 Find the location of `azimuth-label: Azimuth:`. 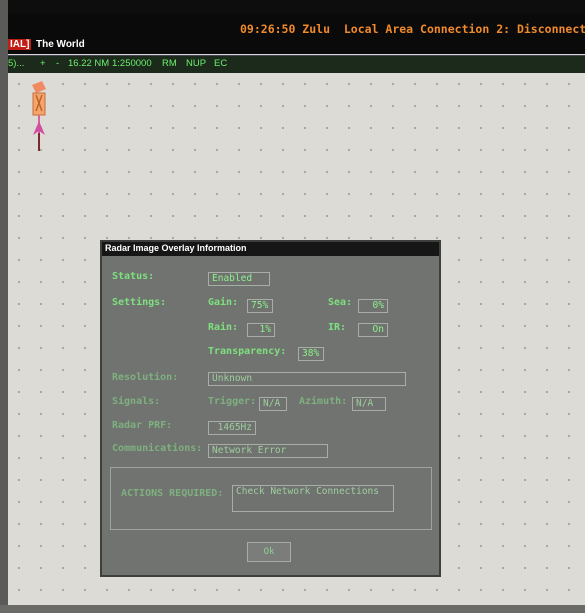

azimuth-label: Azimuth: is located at coordinates (323, 401).